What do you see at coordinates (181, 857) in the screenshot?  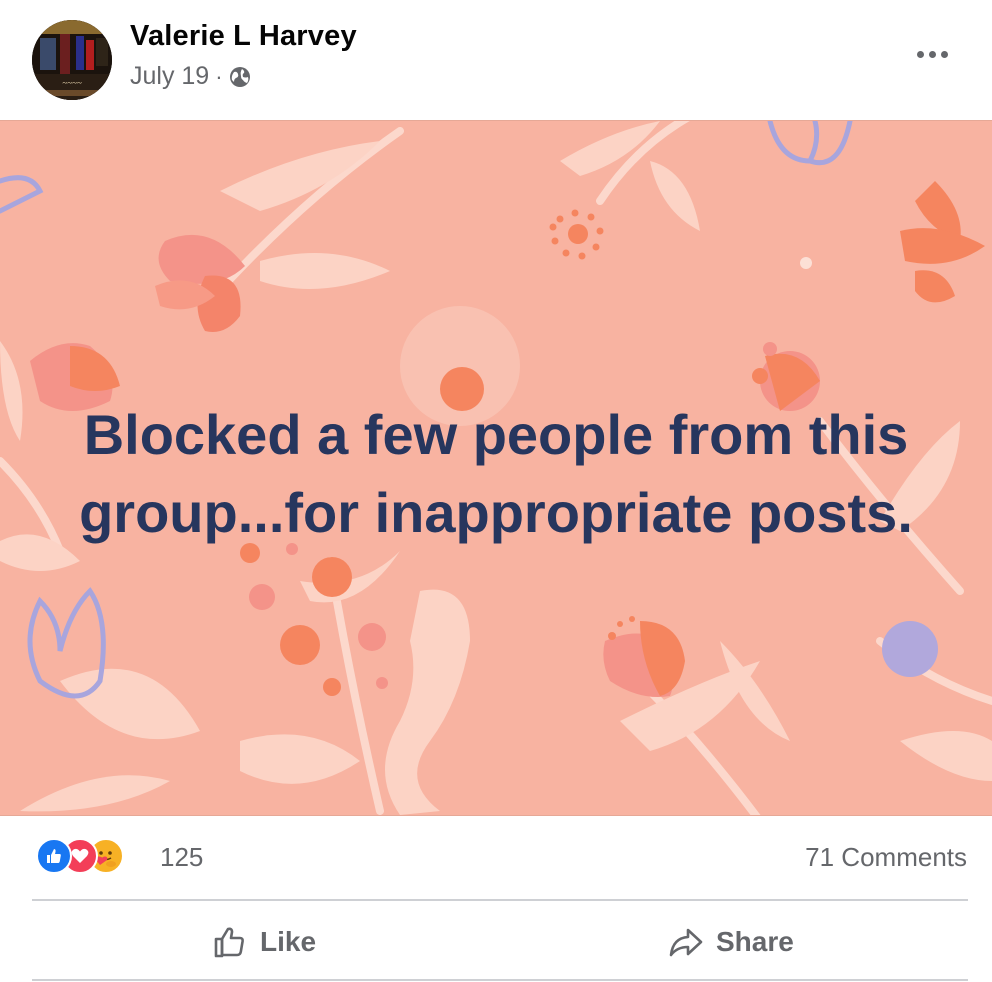 I see `reaction-count: 125` at bounding box center [181, 857].